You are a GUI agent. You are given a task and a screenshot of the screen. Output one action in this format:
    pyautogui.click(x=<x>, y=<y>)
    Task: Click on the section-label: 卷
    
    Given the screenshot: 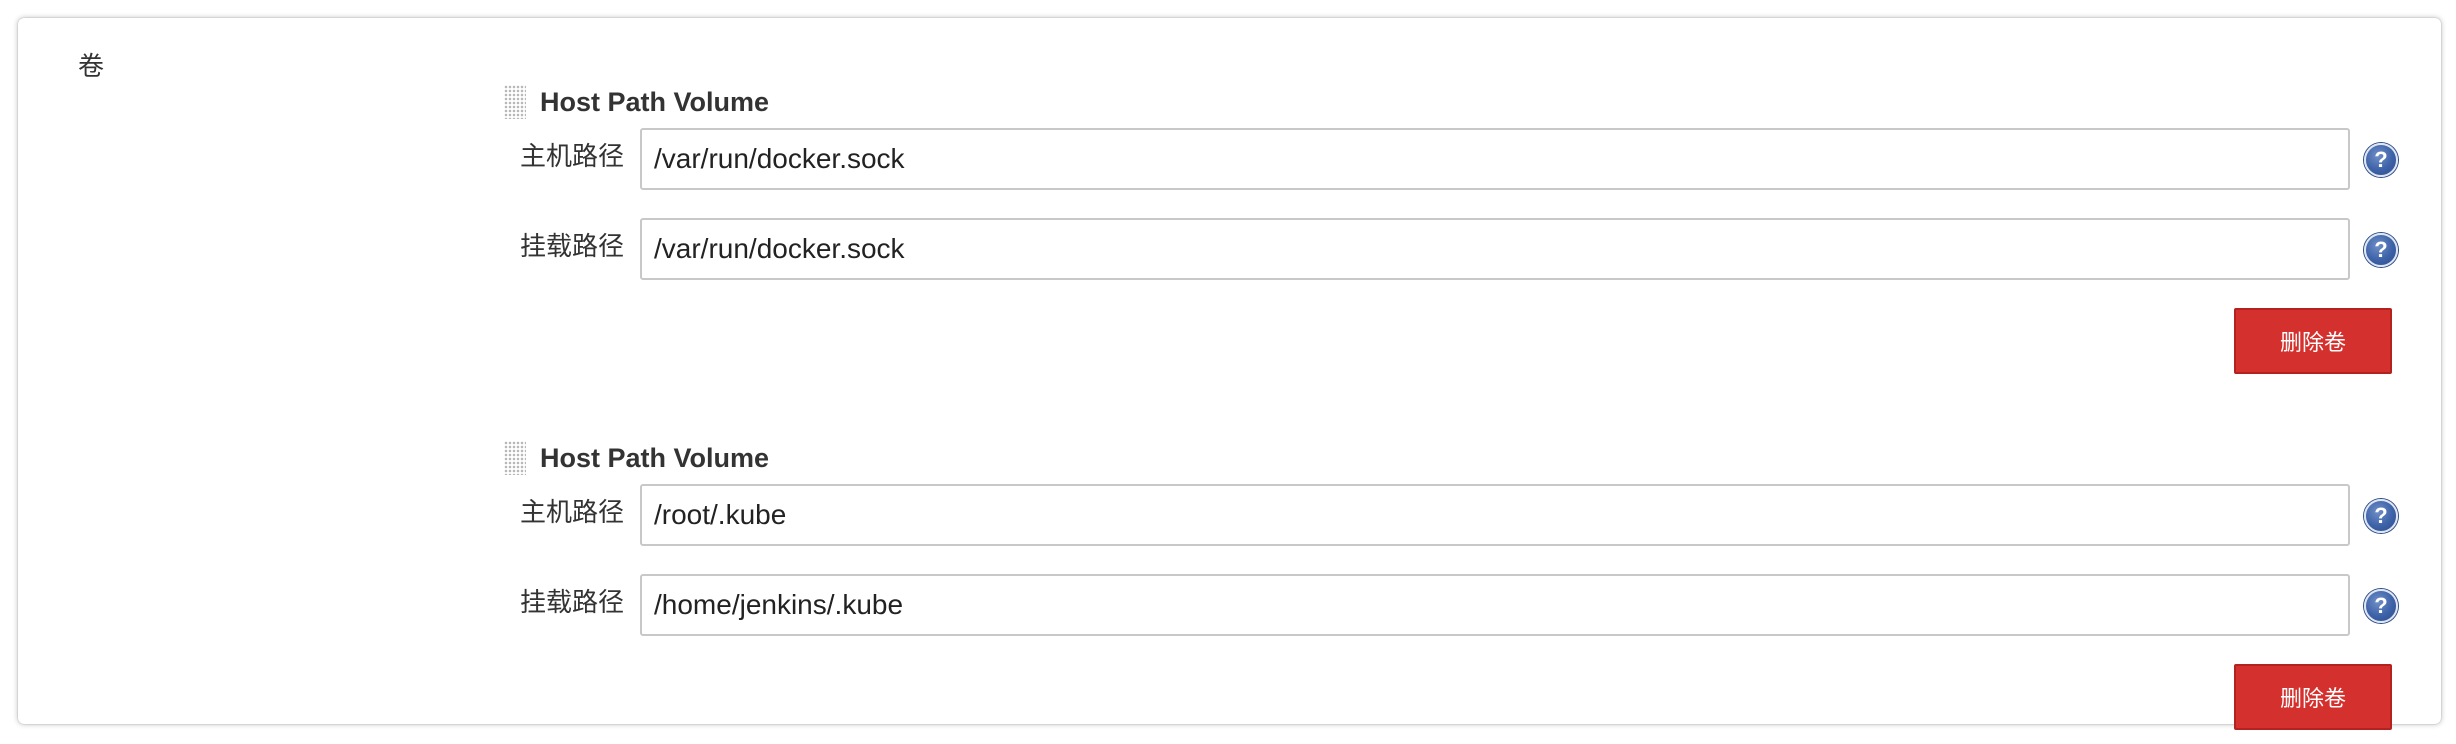 What is the action you would take?
    pyautogui.click(x=91, y=67)
    